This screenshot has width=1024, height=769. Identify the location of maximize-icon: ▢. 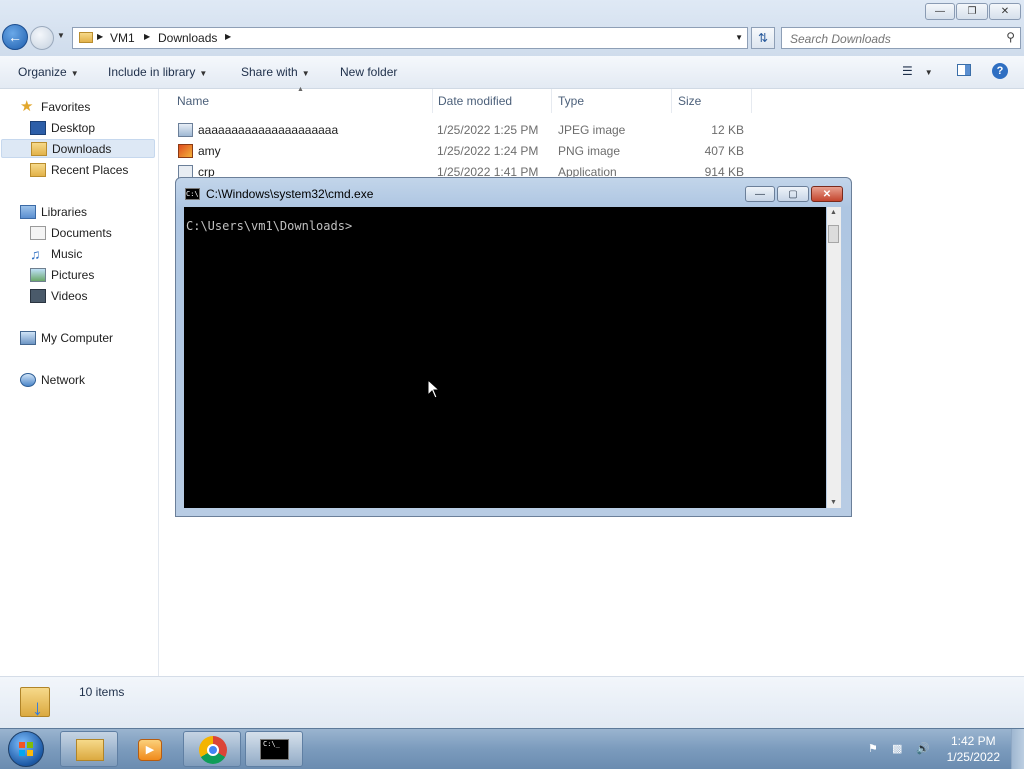
(793, 194).